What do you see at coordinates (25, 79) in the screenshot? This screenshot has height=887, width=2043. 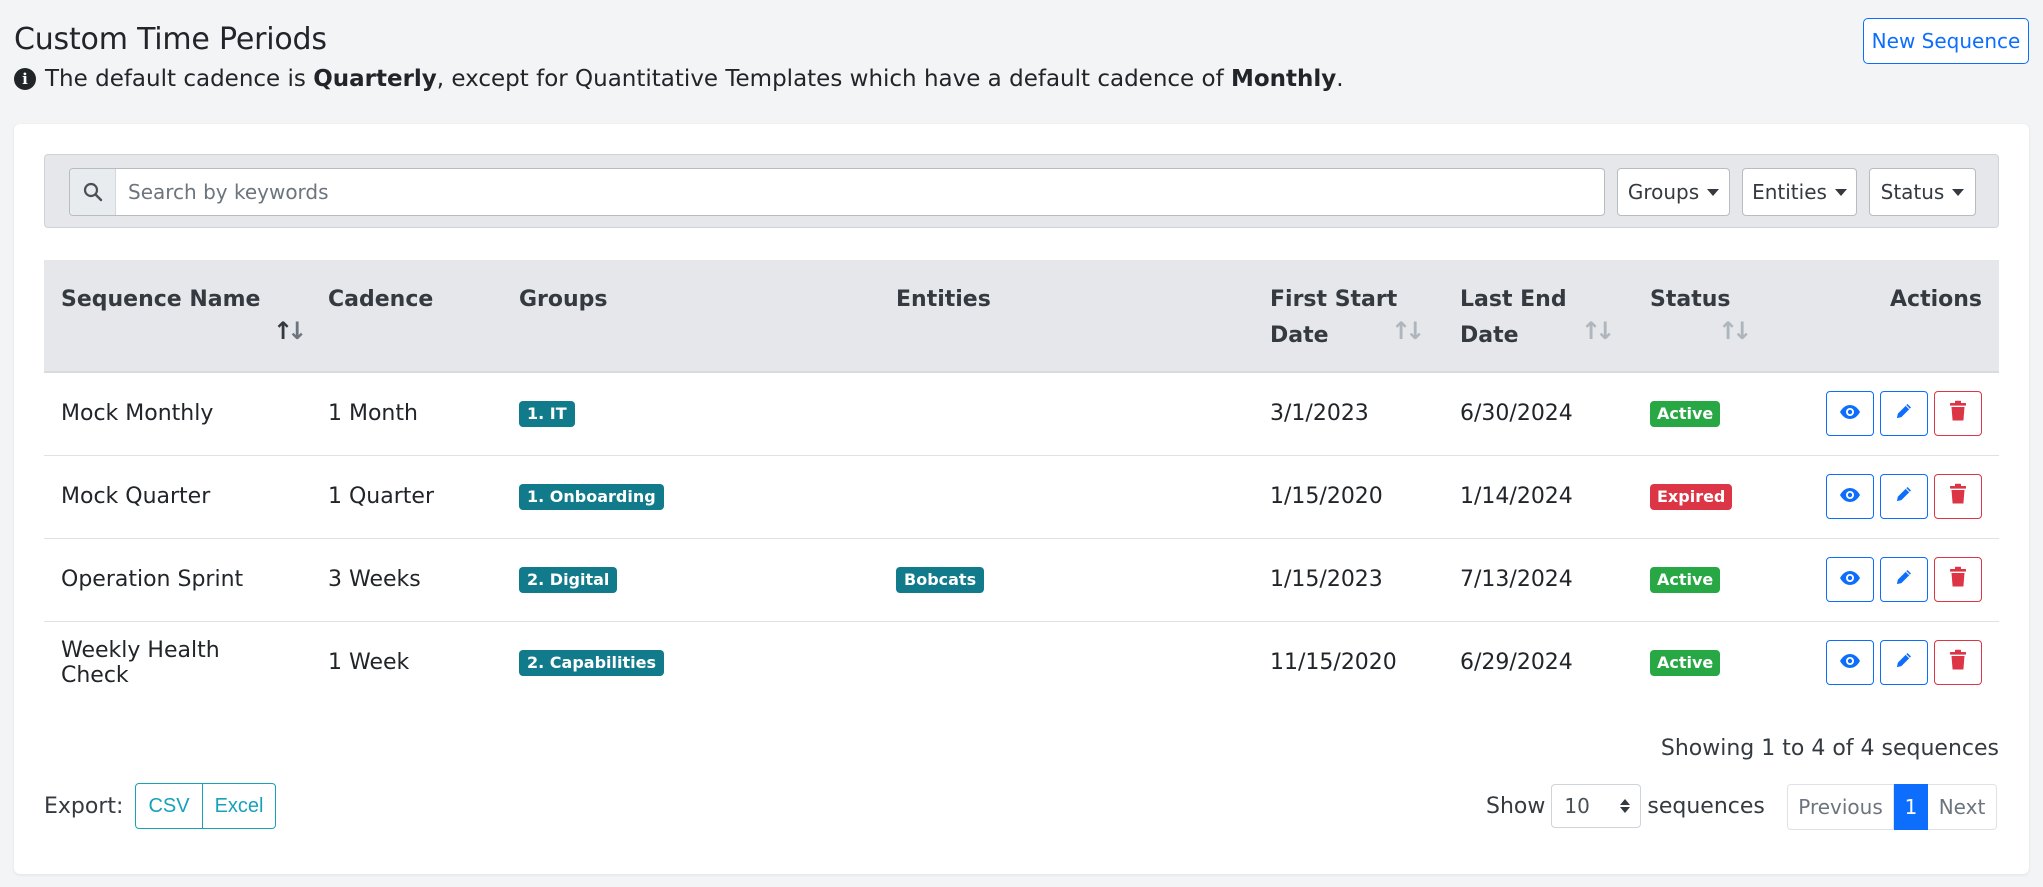 I see `info-icon: i` at bounding box center [25, 79].